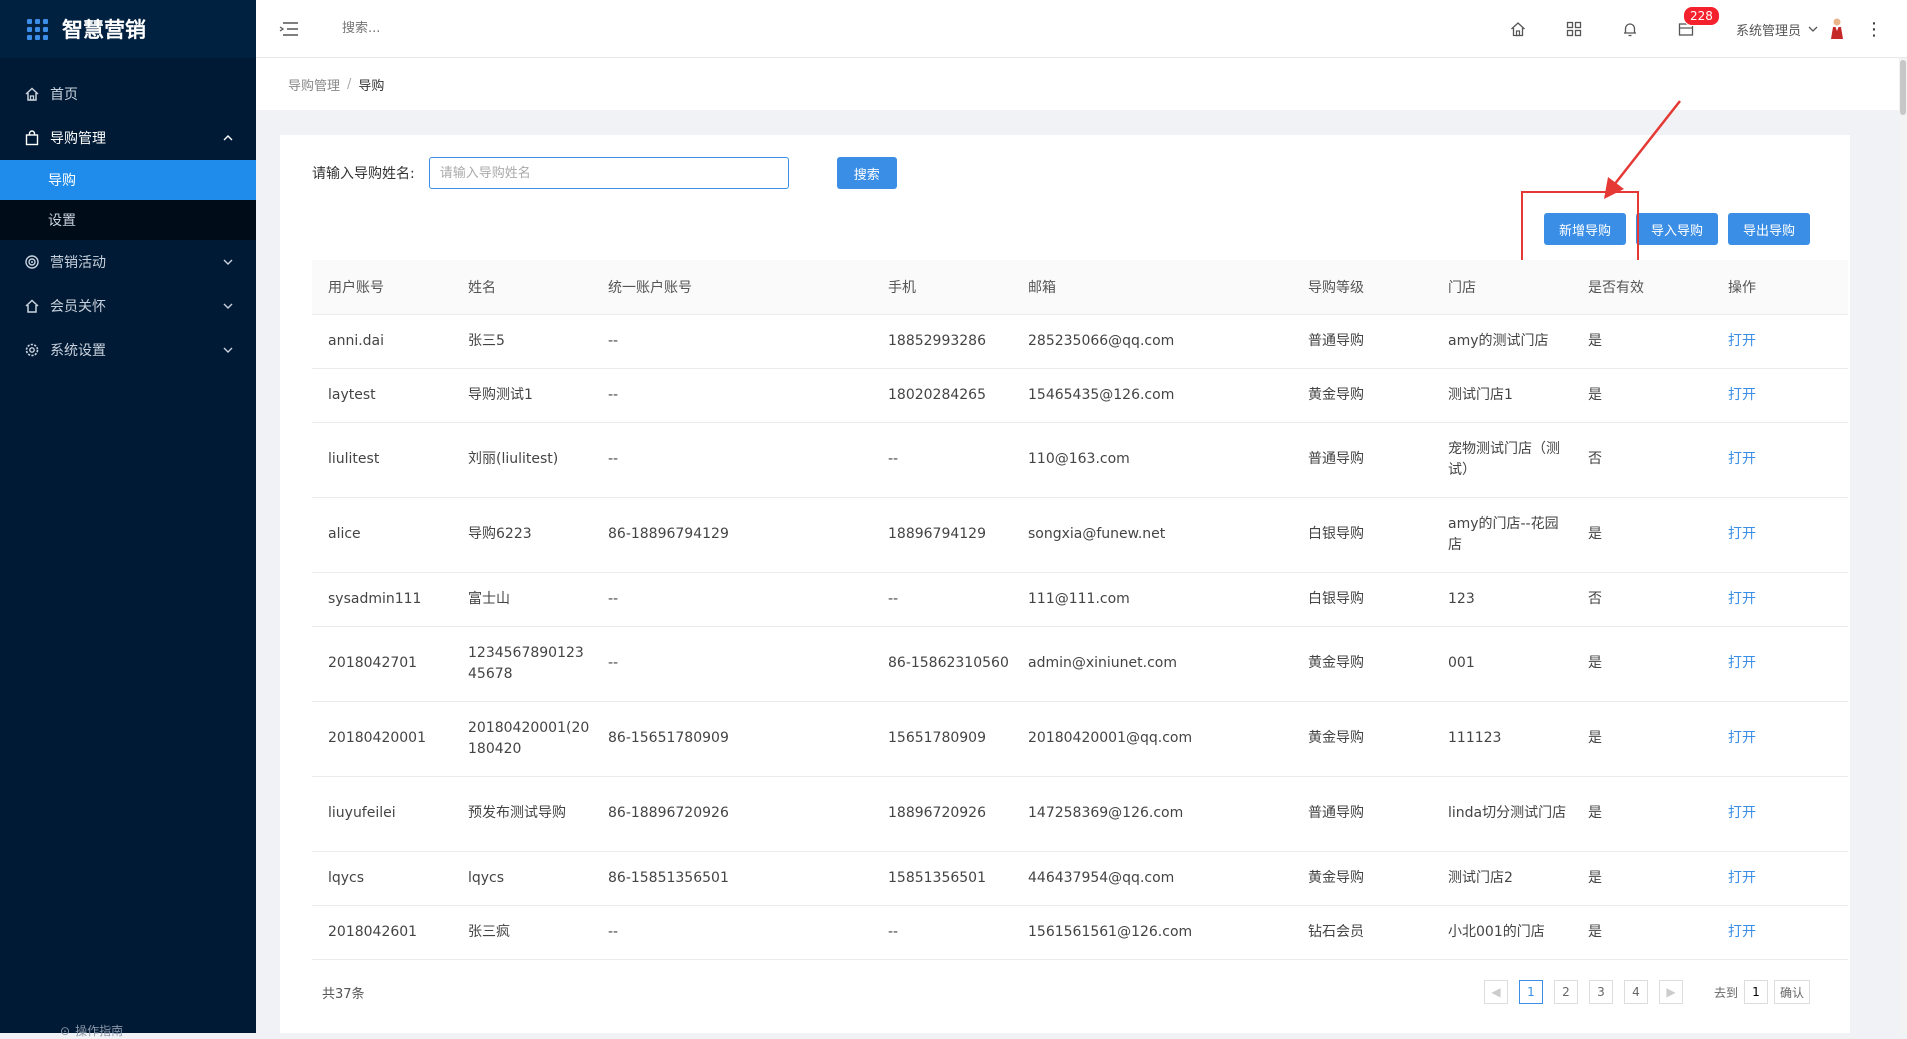  Describe the element at coordinates (522, 739) in the screenshot. I see `cell-name: 20180420001(20180420` at that location.